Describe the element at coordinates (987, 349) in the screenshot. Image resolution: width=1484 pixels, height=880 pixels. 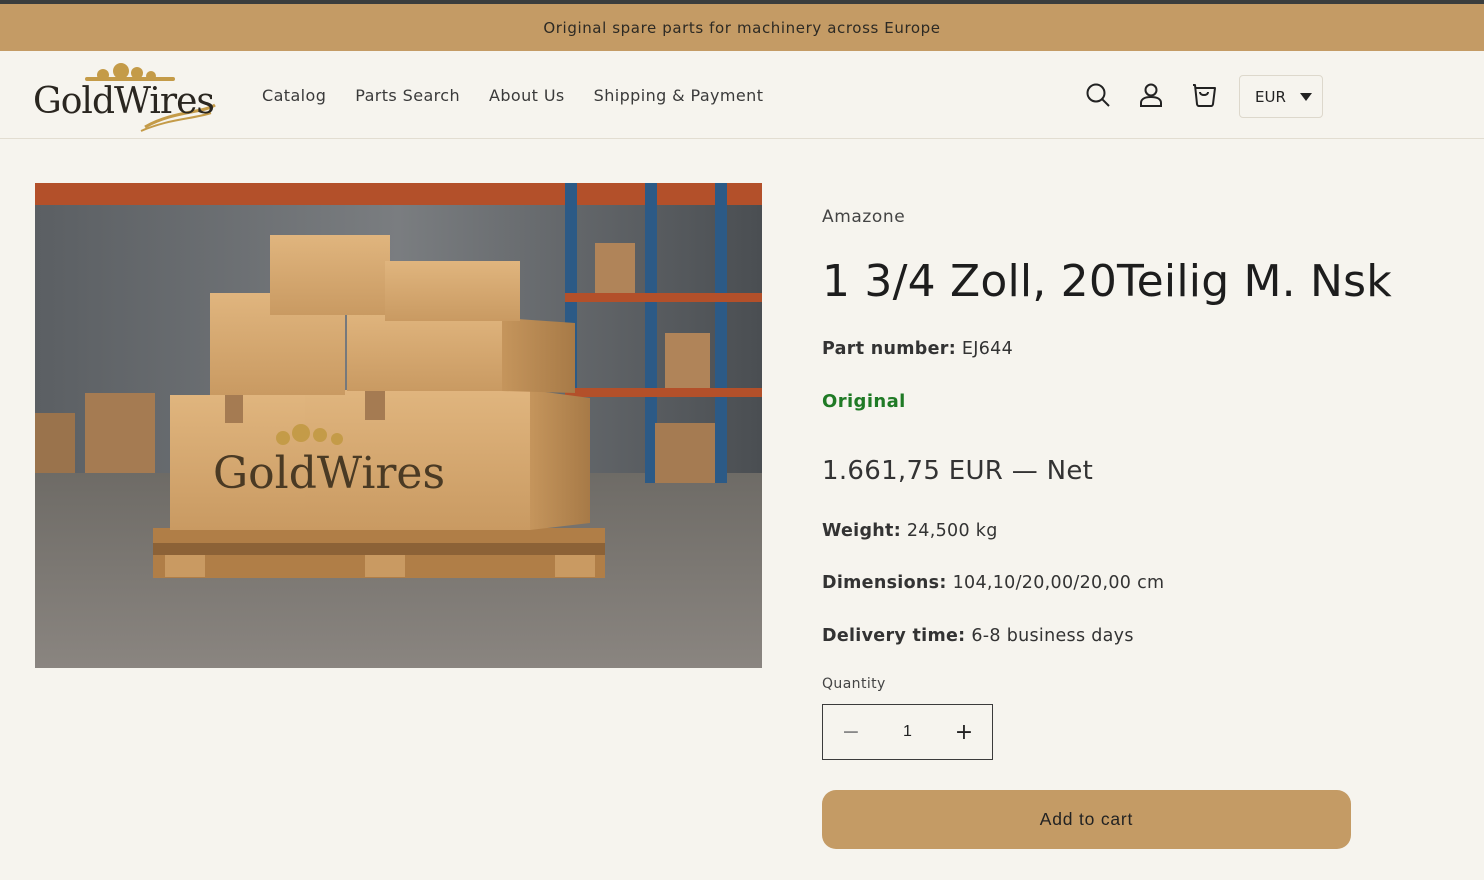
I see `part-number-value: EJ644` at that location.